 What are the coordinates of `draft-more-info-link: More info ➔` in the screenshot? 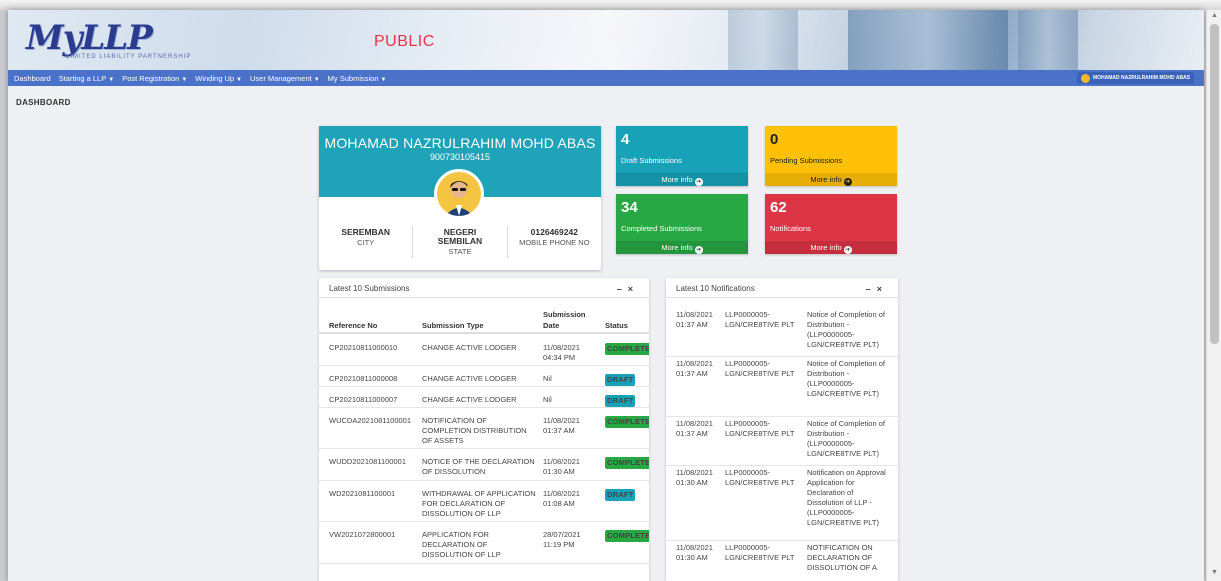 It's located at (682, 179).